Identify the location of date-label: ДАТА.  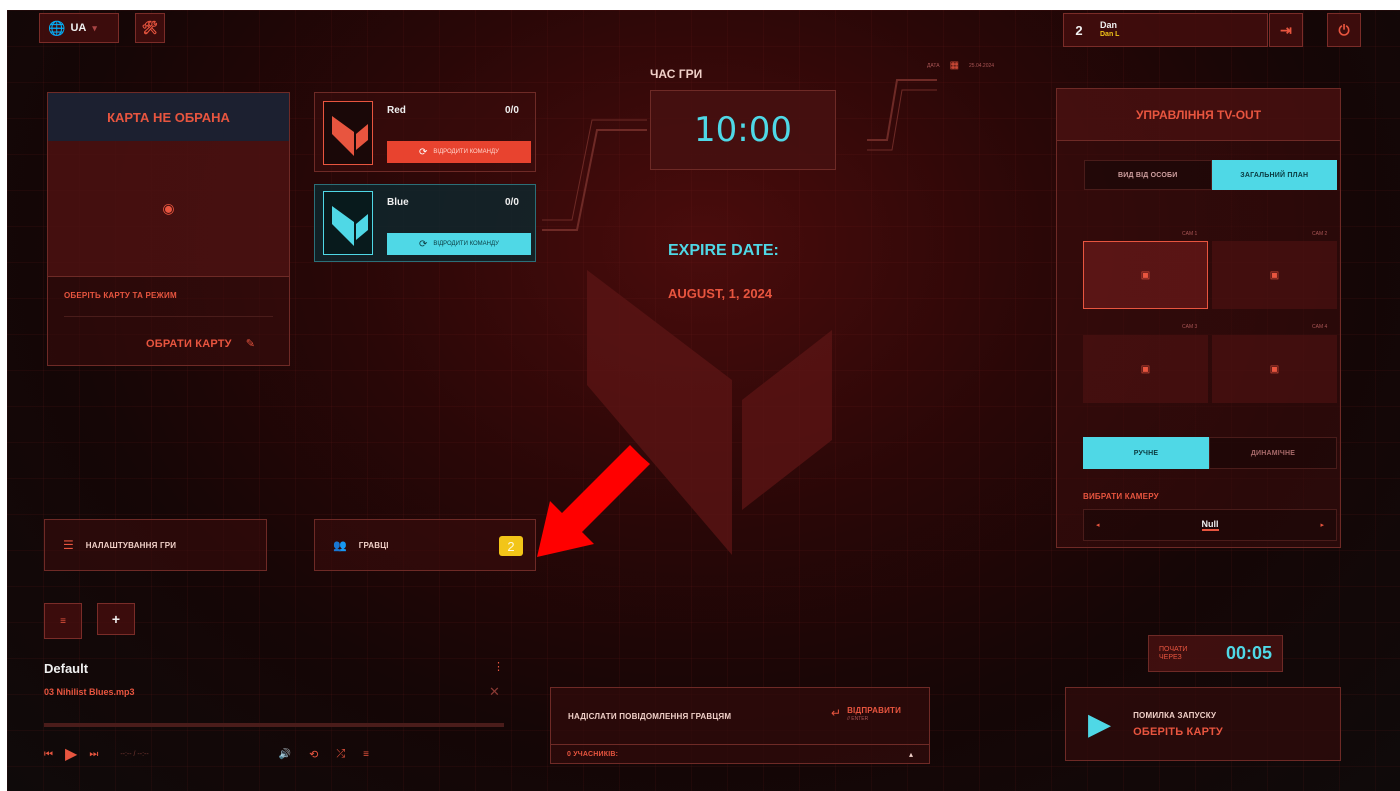
(933, 65).